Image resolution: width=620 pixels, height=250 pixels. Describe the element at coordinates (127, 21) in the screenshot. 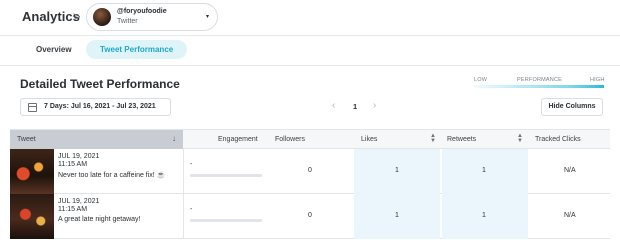

I see `account-network: Twitter` at that location.